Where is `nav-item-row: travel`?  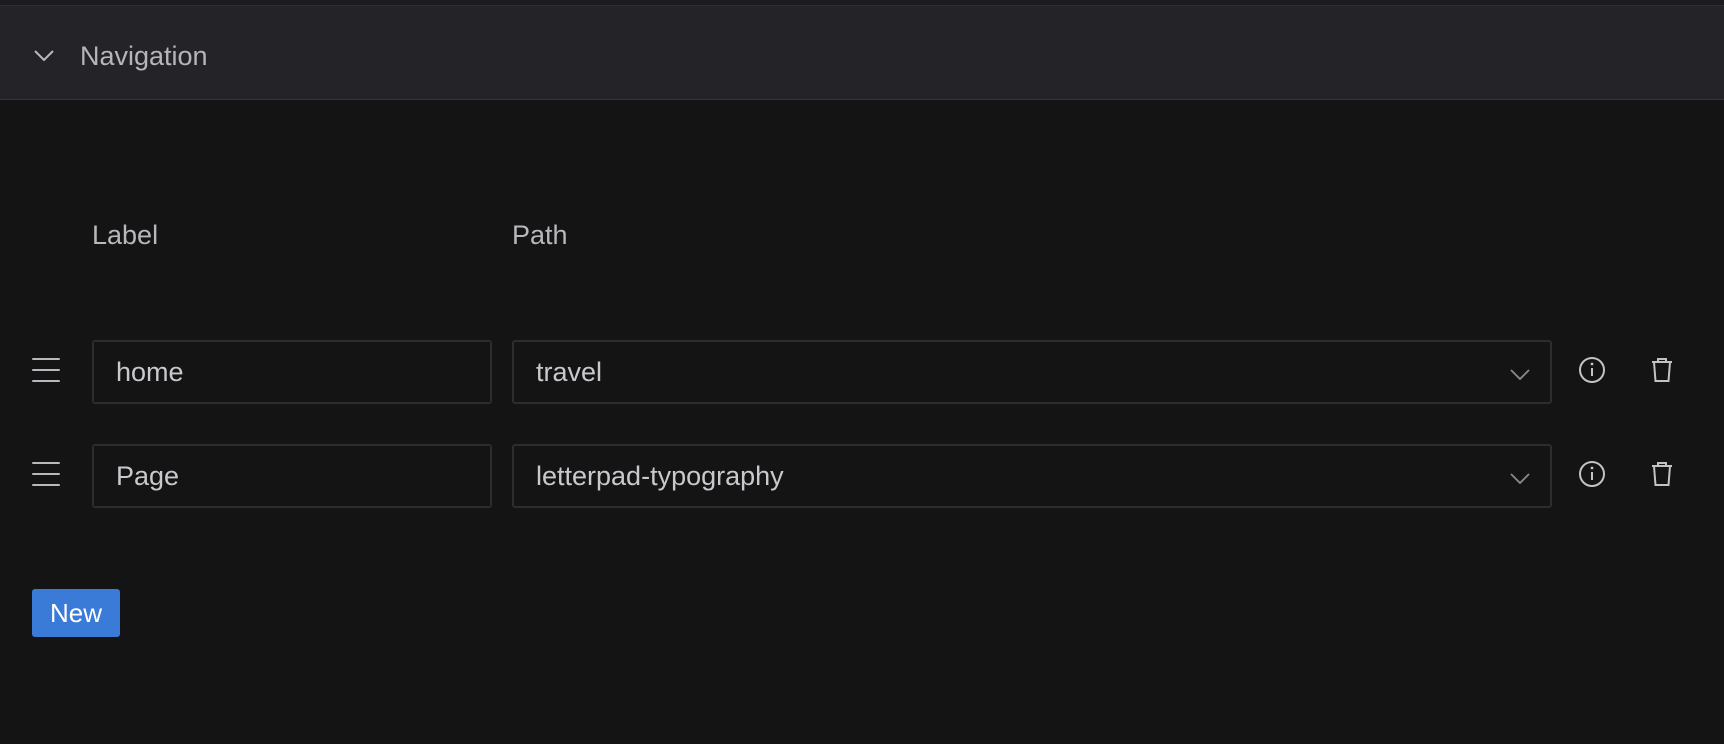
nav-item-row: travel is located at coordinates (862, 372).